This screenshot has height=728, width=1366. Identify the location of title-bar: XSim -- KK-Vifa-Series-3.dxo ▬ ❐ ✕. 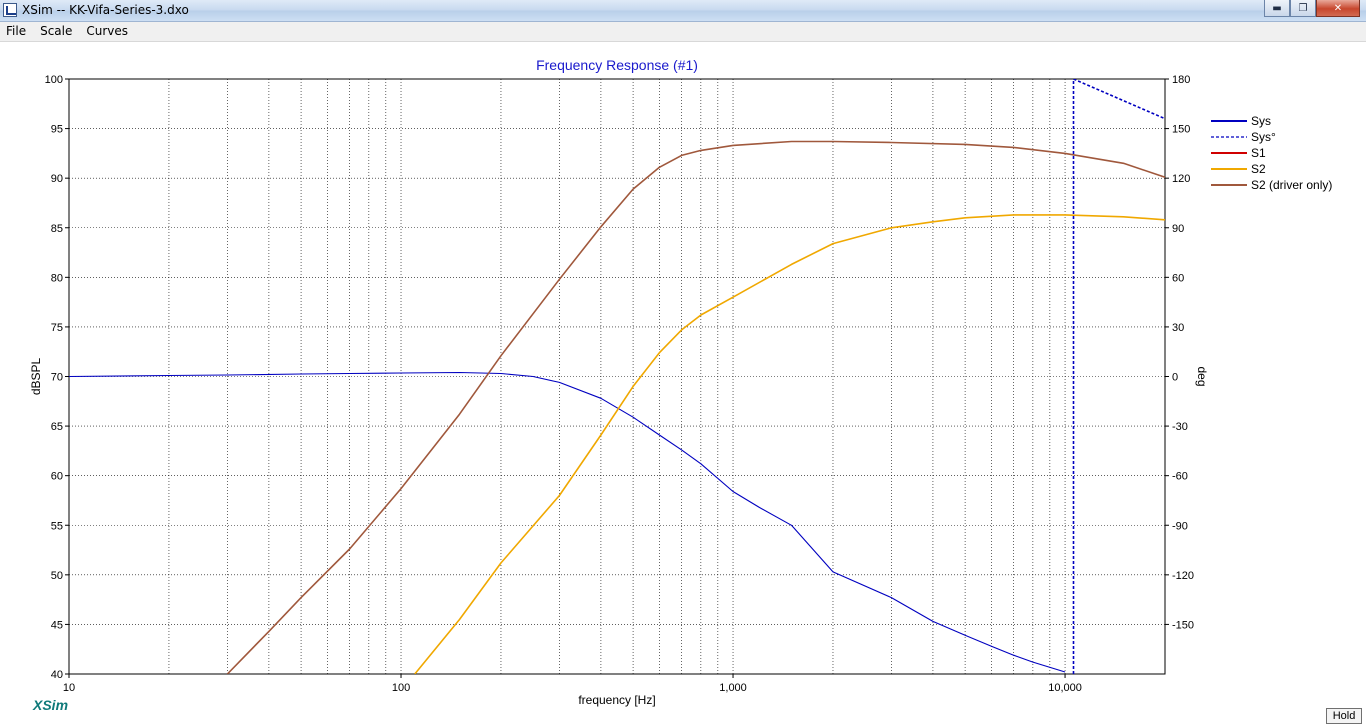
(683, 11).